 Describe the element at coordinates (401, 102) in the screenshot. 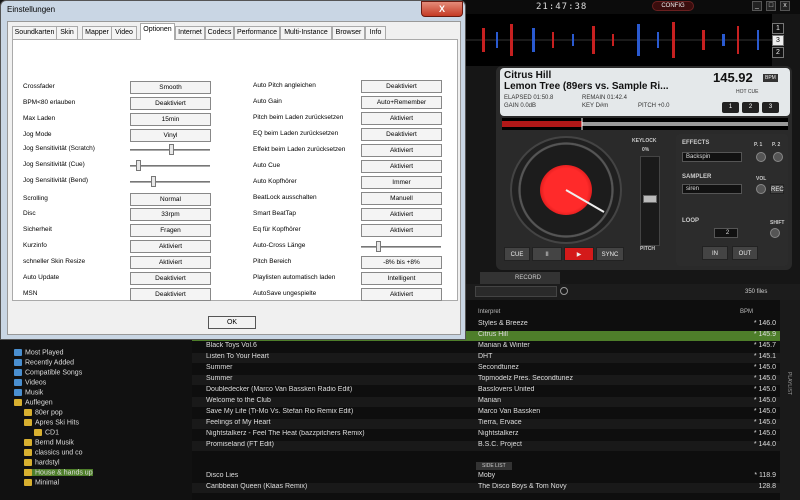

I see `option-button-auto-gain: Auto+Remember` at that location.